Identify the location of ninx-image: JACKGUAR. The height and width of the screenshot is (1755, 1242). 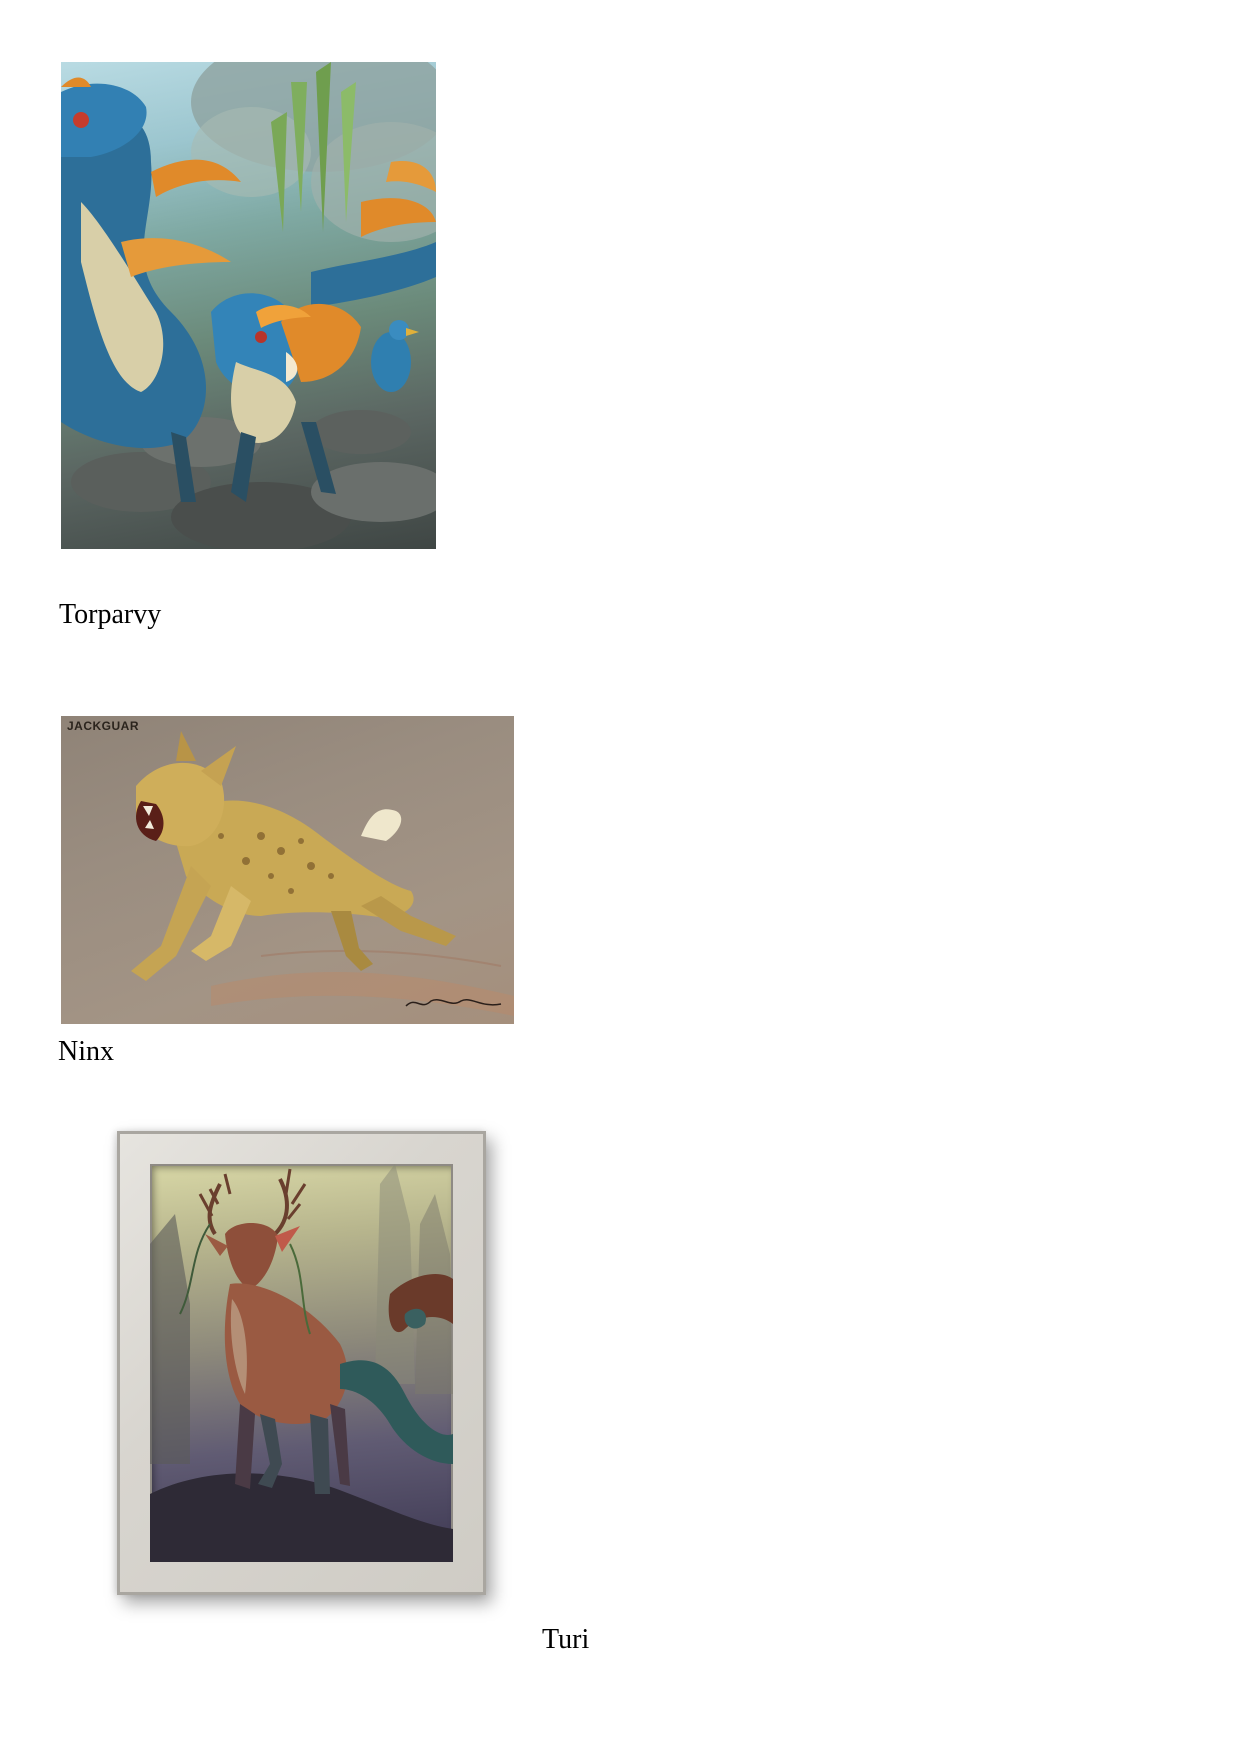
(287, 870).